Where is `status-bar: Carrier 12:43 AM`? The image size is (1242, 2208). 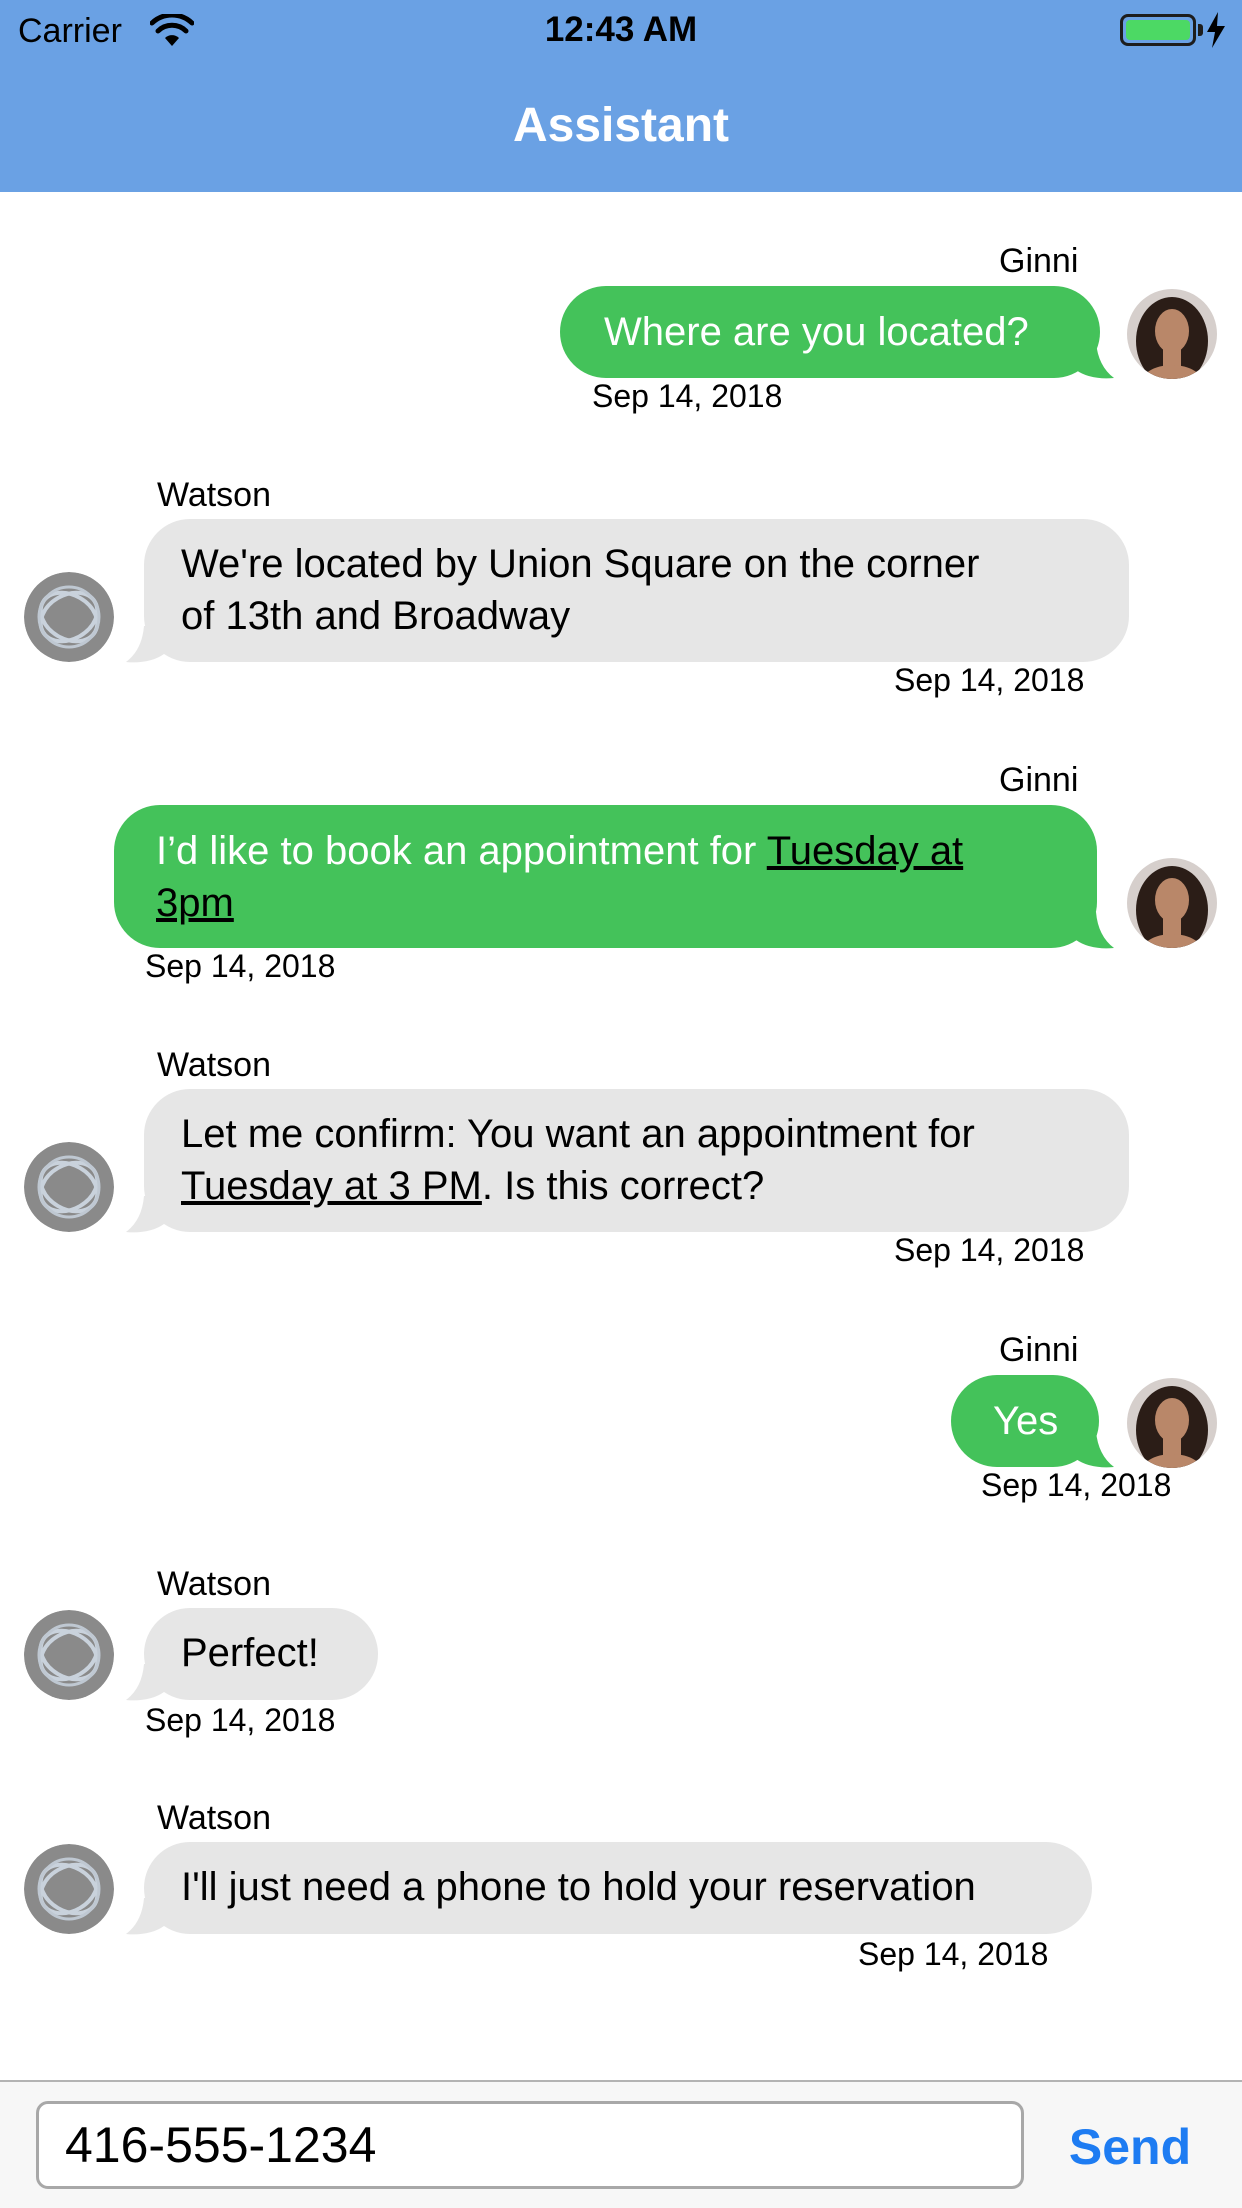 status-bar: Carrier 12:43 AM is located at coordinates (621, 30).